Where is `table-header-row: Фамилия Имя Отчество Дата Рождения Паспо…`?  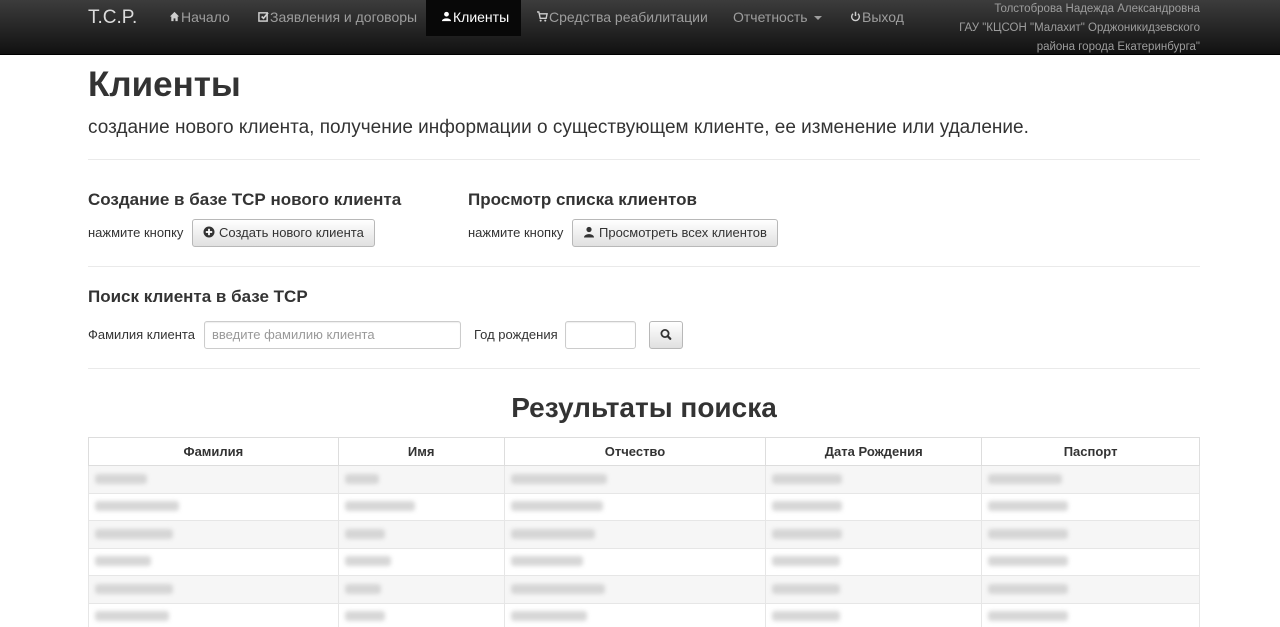 table-header-row: Фамилия Имя Отчество Дата Рождения Паспо… is located at coordinates (644, 451).